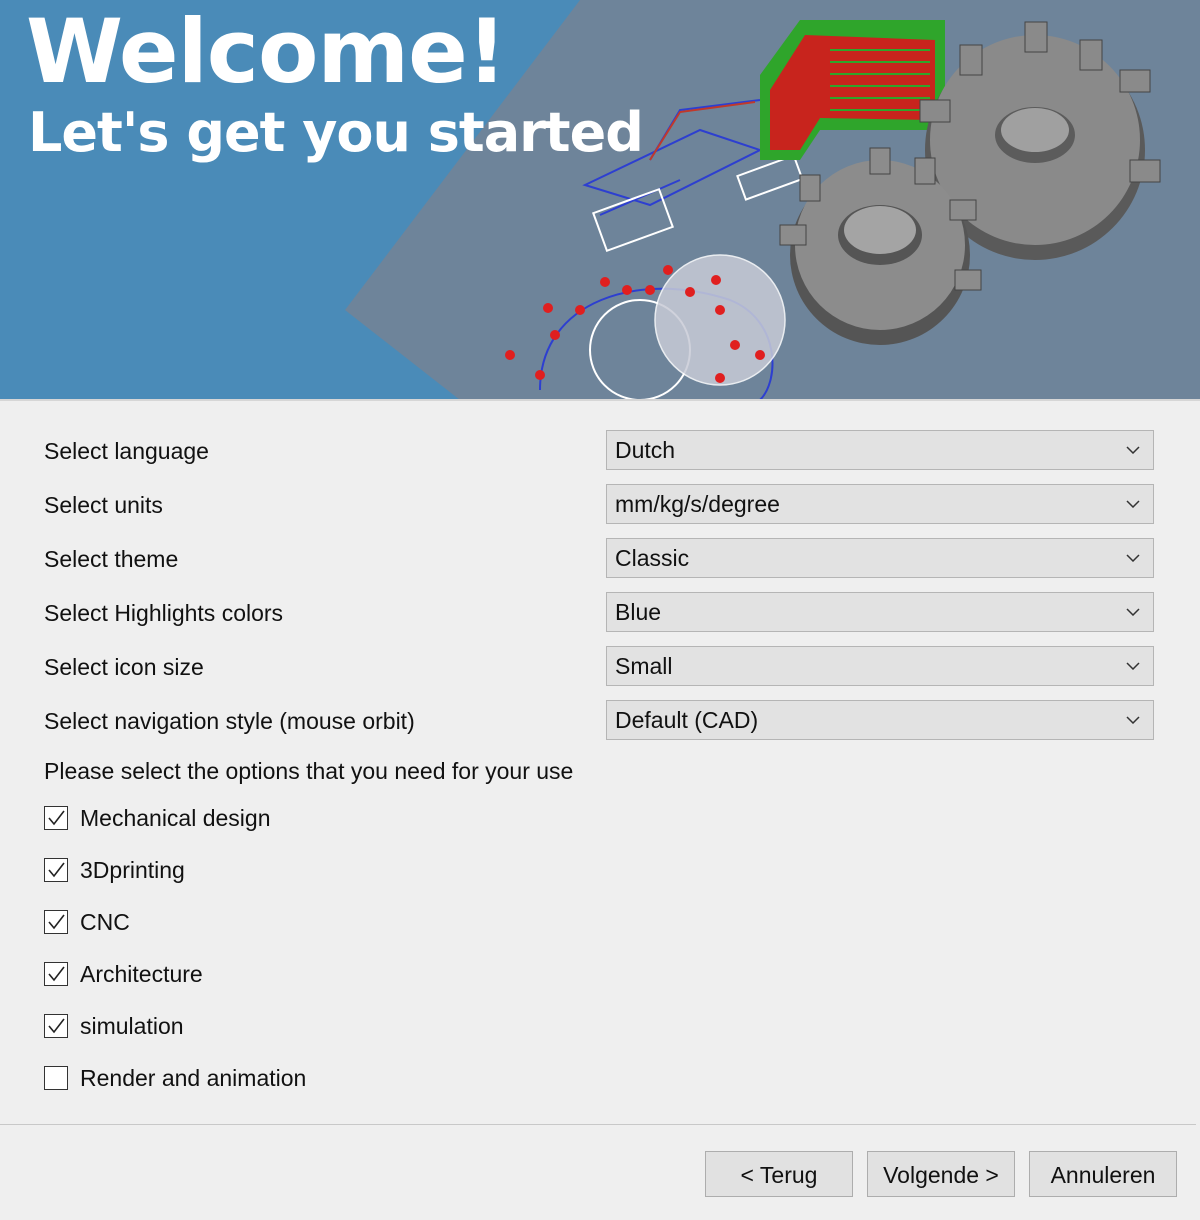 Image resolution: width=1200 pixels, height=1220 pixels. What do you see at coordinates (126, 451) in the screenshot?
I see `language-label: Select language` at bounding box center [126, 451].